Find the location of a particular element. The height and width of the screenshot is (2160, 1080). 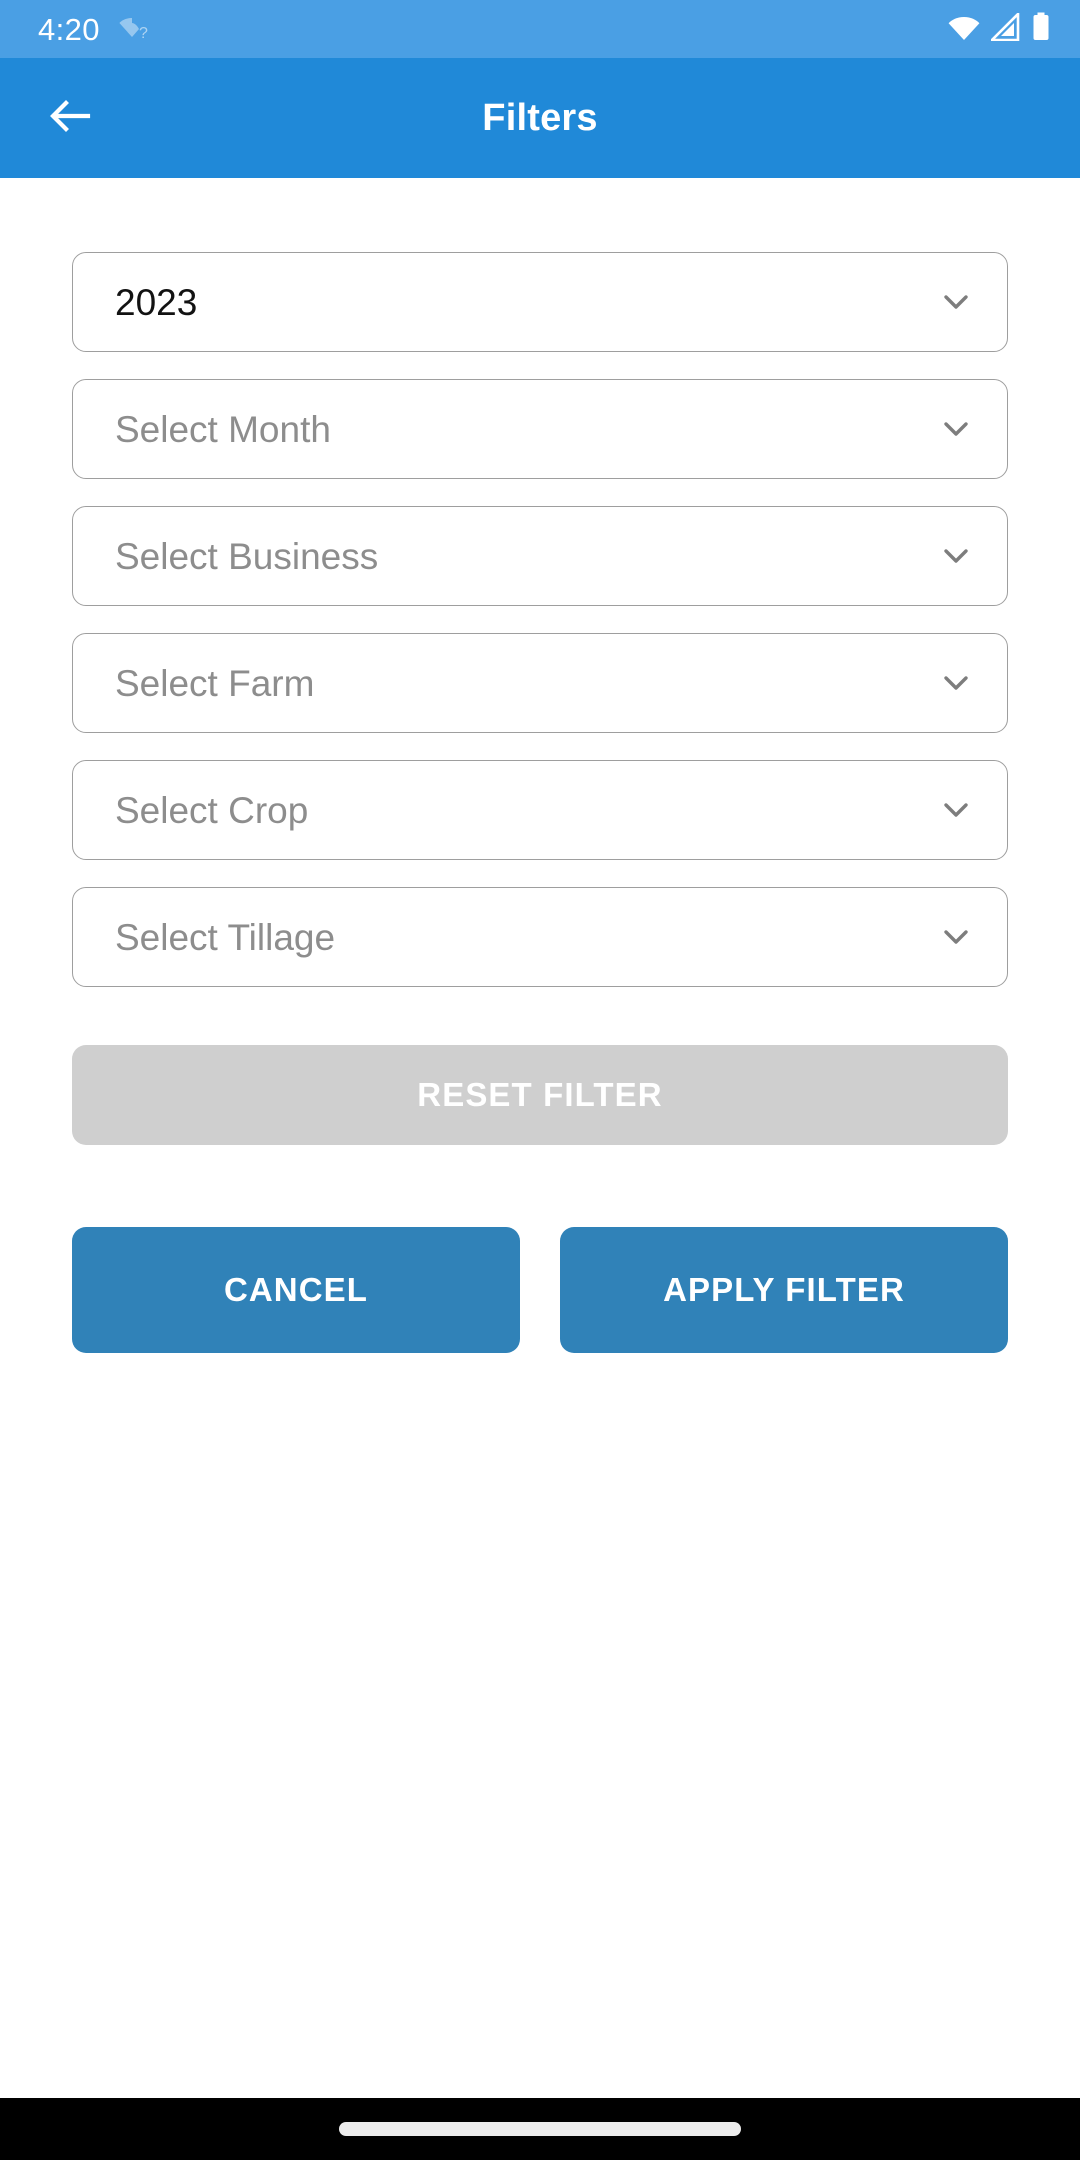

dropdown-business-value: Select Business is located at coordinates (247, 556).